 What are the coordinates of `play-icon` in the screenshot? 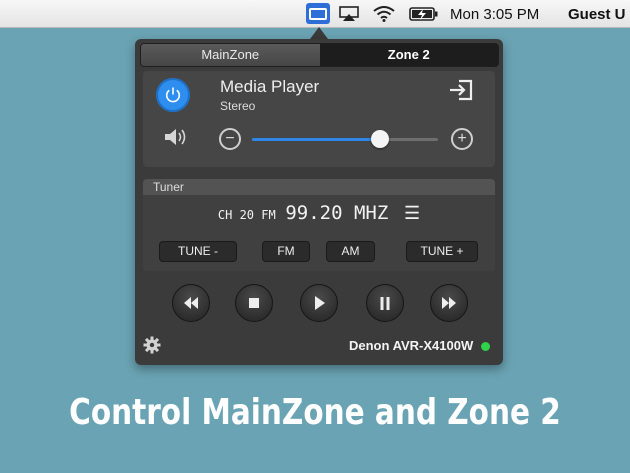 It's located at (320, 303).